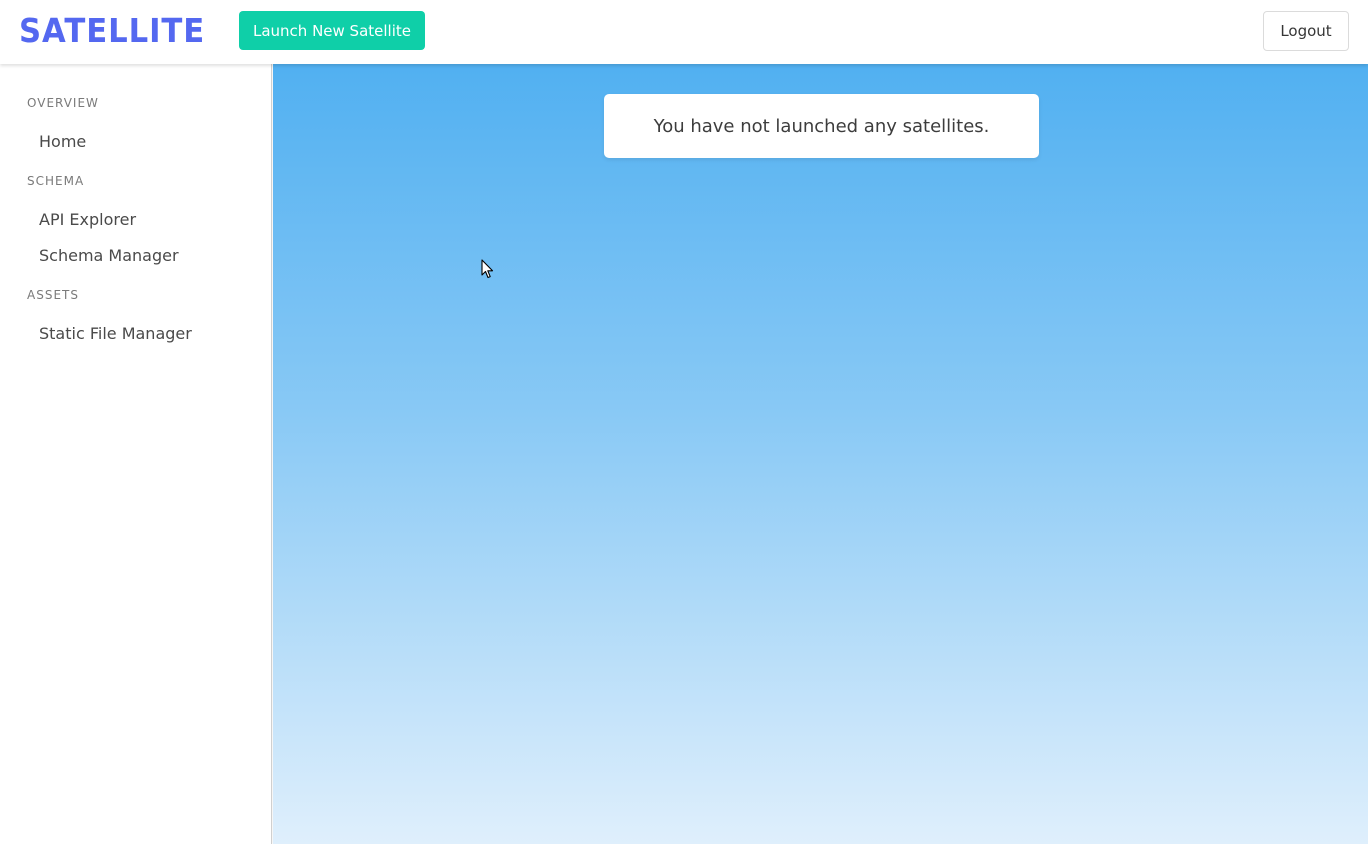 This screenshot has height=844, width=1368. What do you see at coordinates (112, 31) in the screenshot?
I see `app-logo: SATELLITE` at bounding box center [112, 31].